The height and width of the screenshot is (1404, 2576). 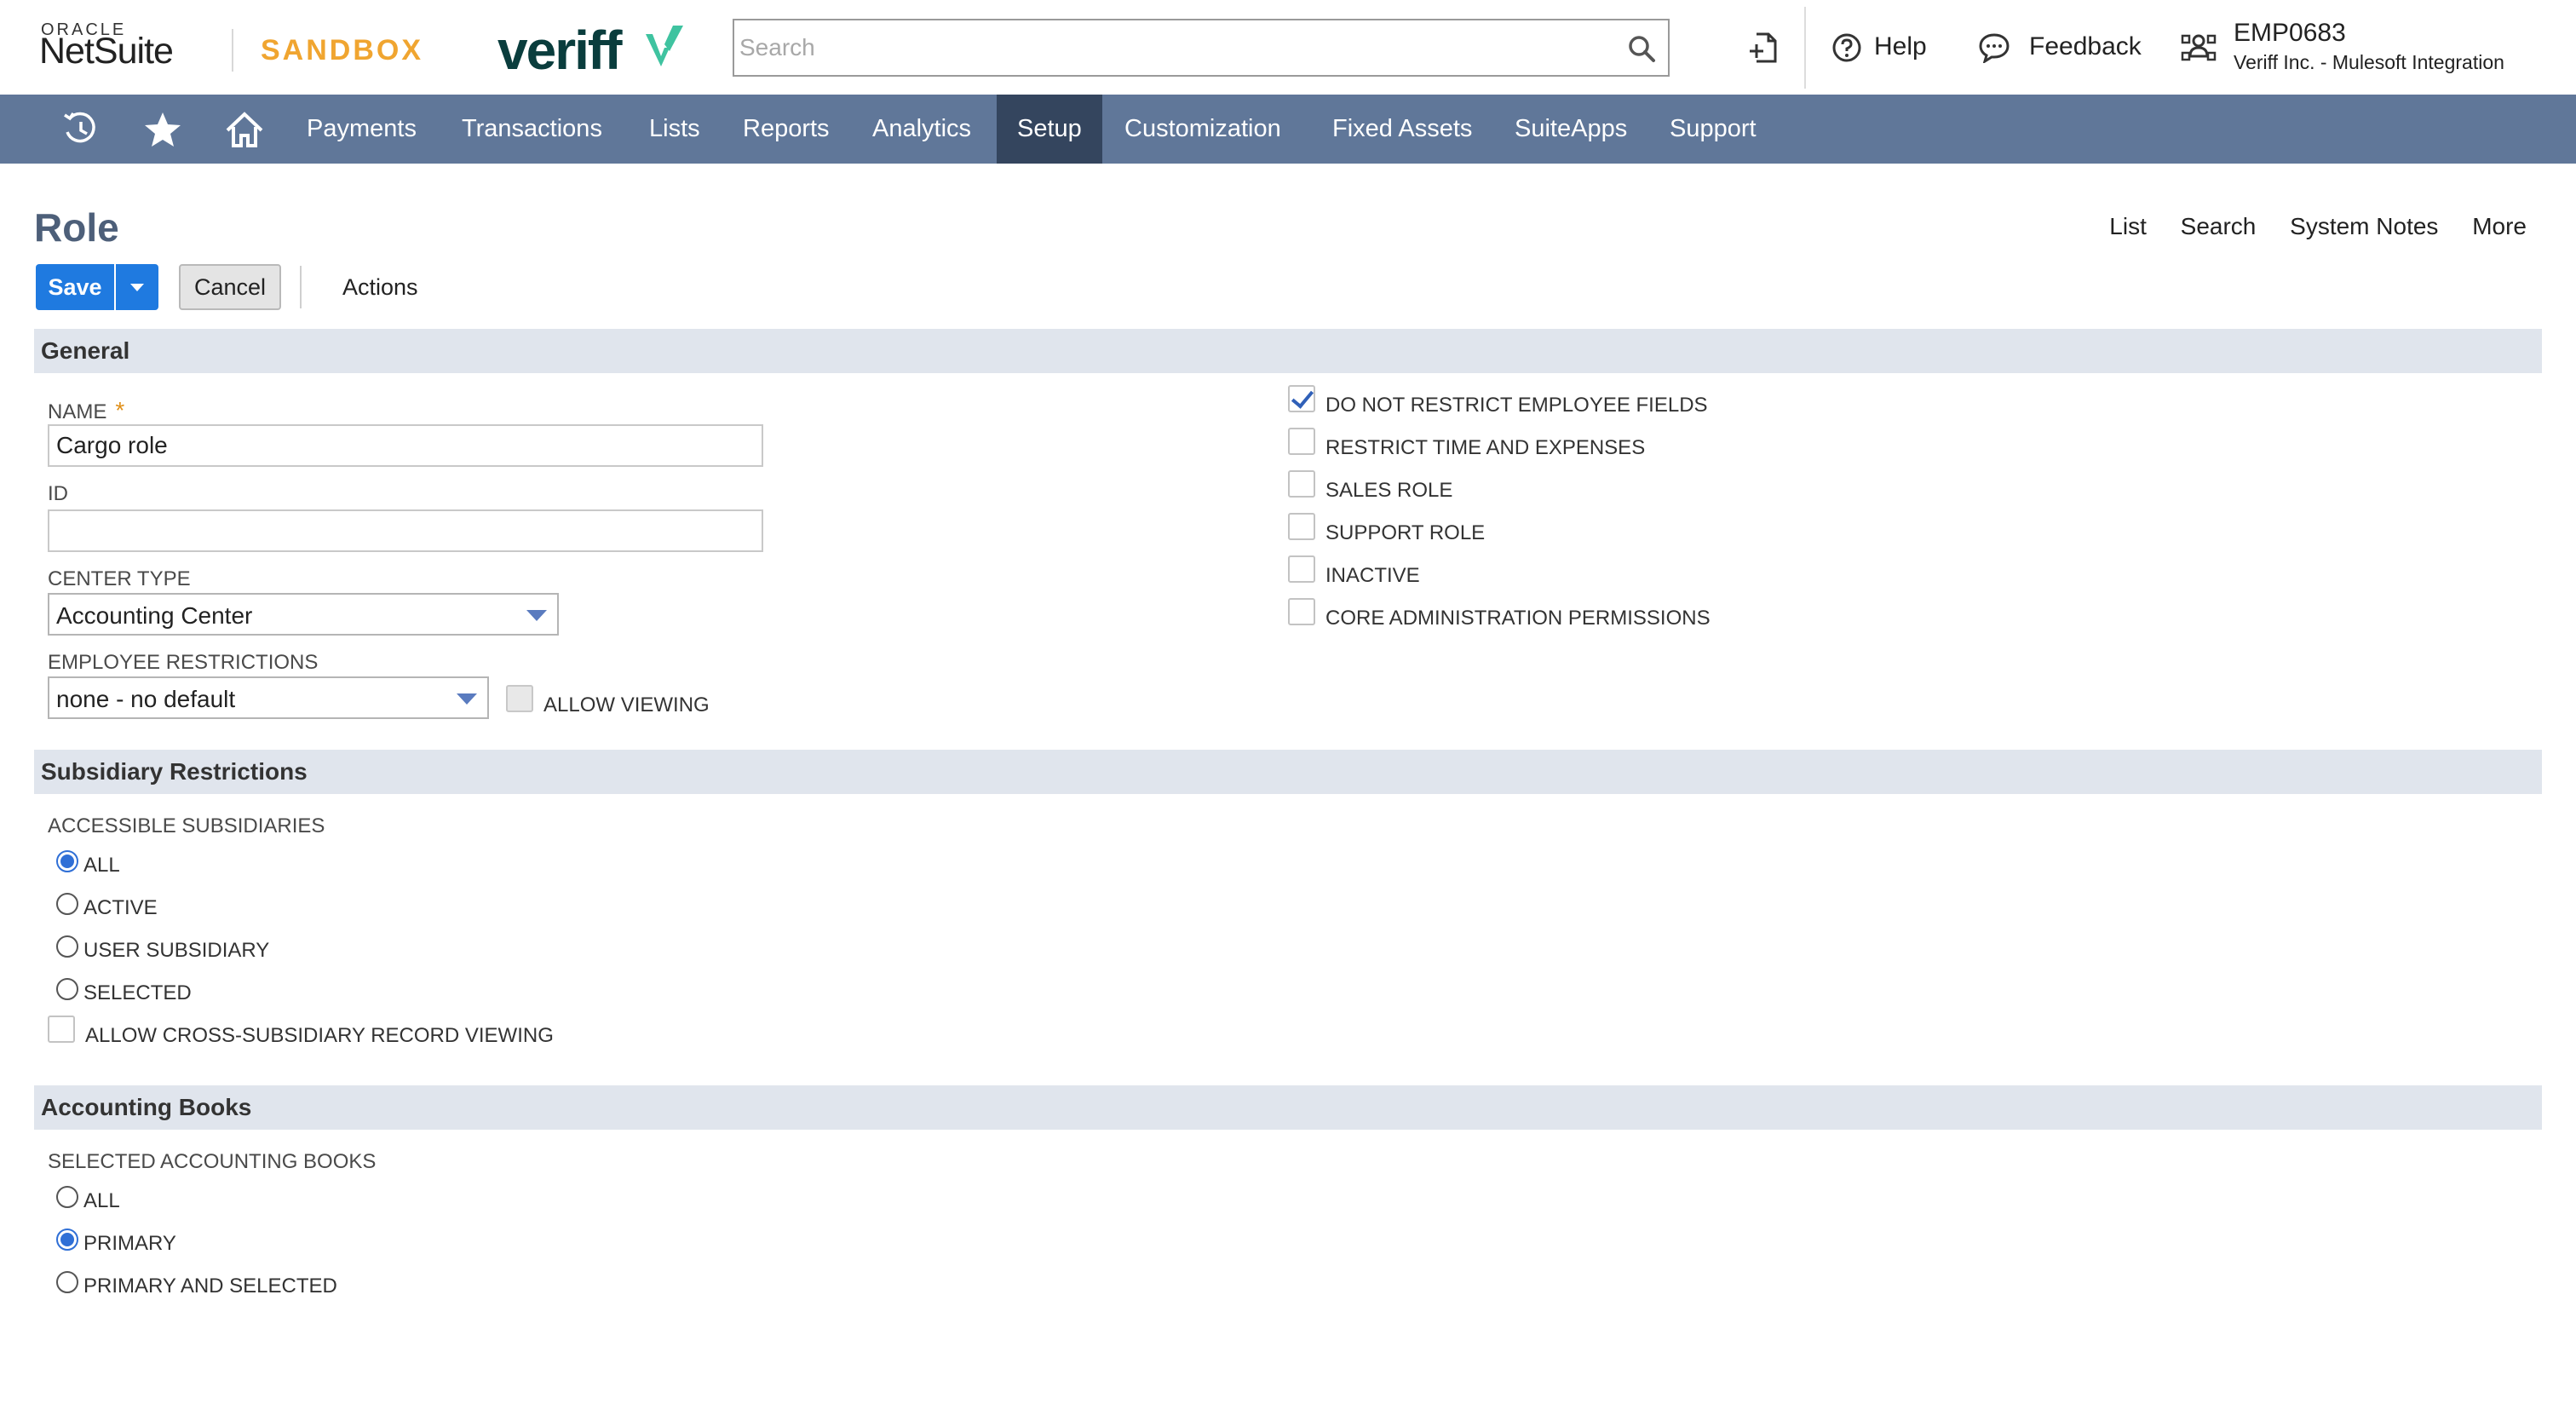 I want to click on required-star: *, so click(x=120, y=410).